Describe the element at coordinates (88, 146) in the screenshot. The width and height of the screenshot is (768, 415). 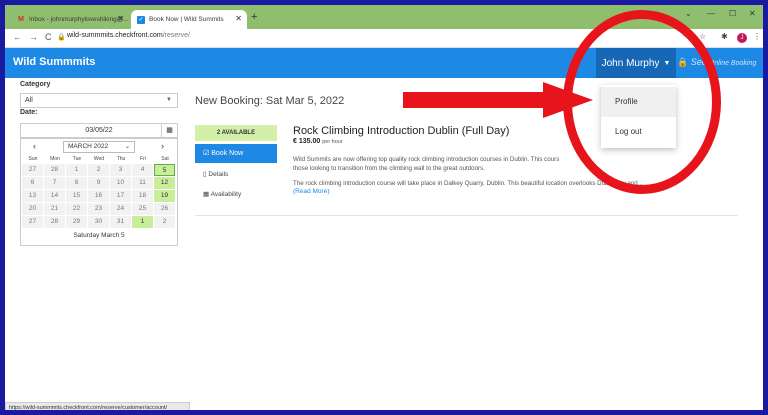
I see `month-value: MARCH 2022` at that location.